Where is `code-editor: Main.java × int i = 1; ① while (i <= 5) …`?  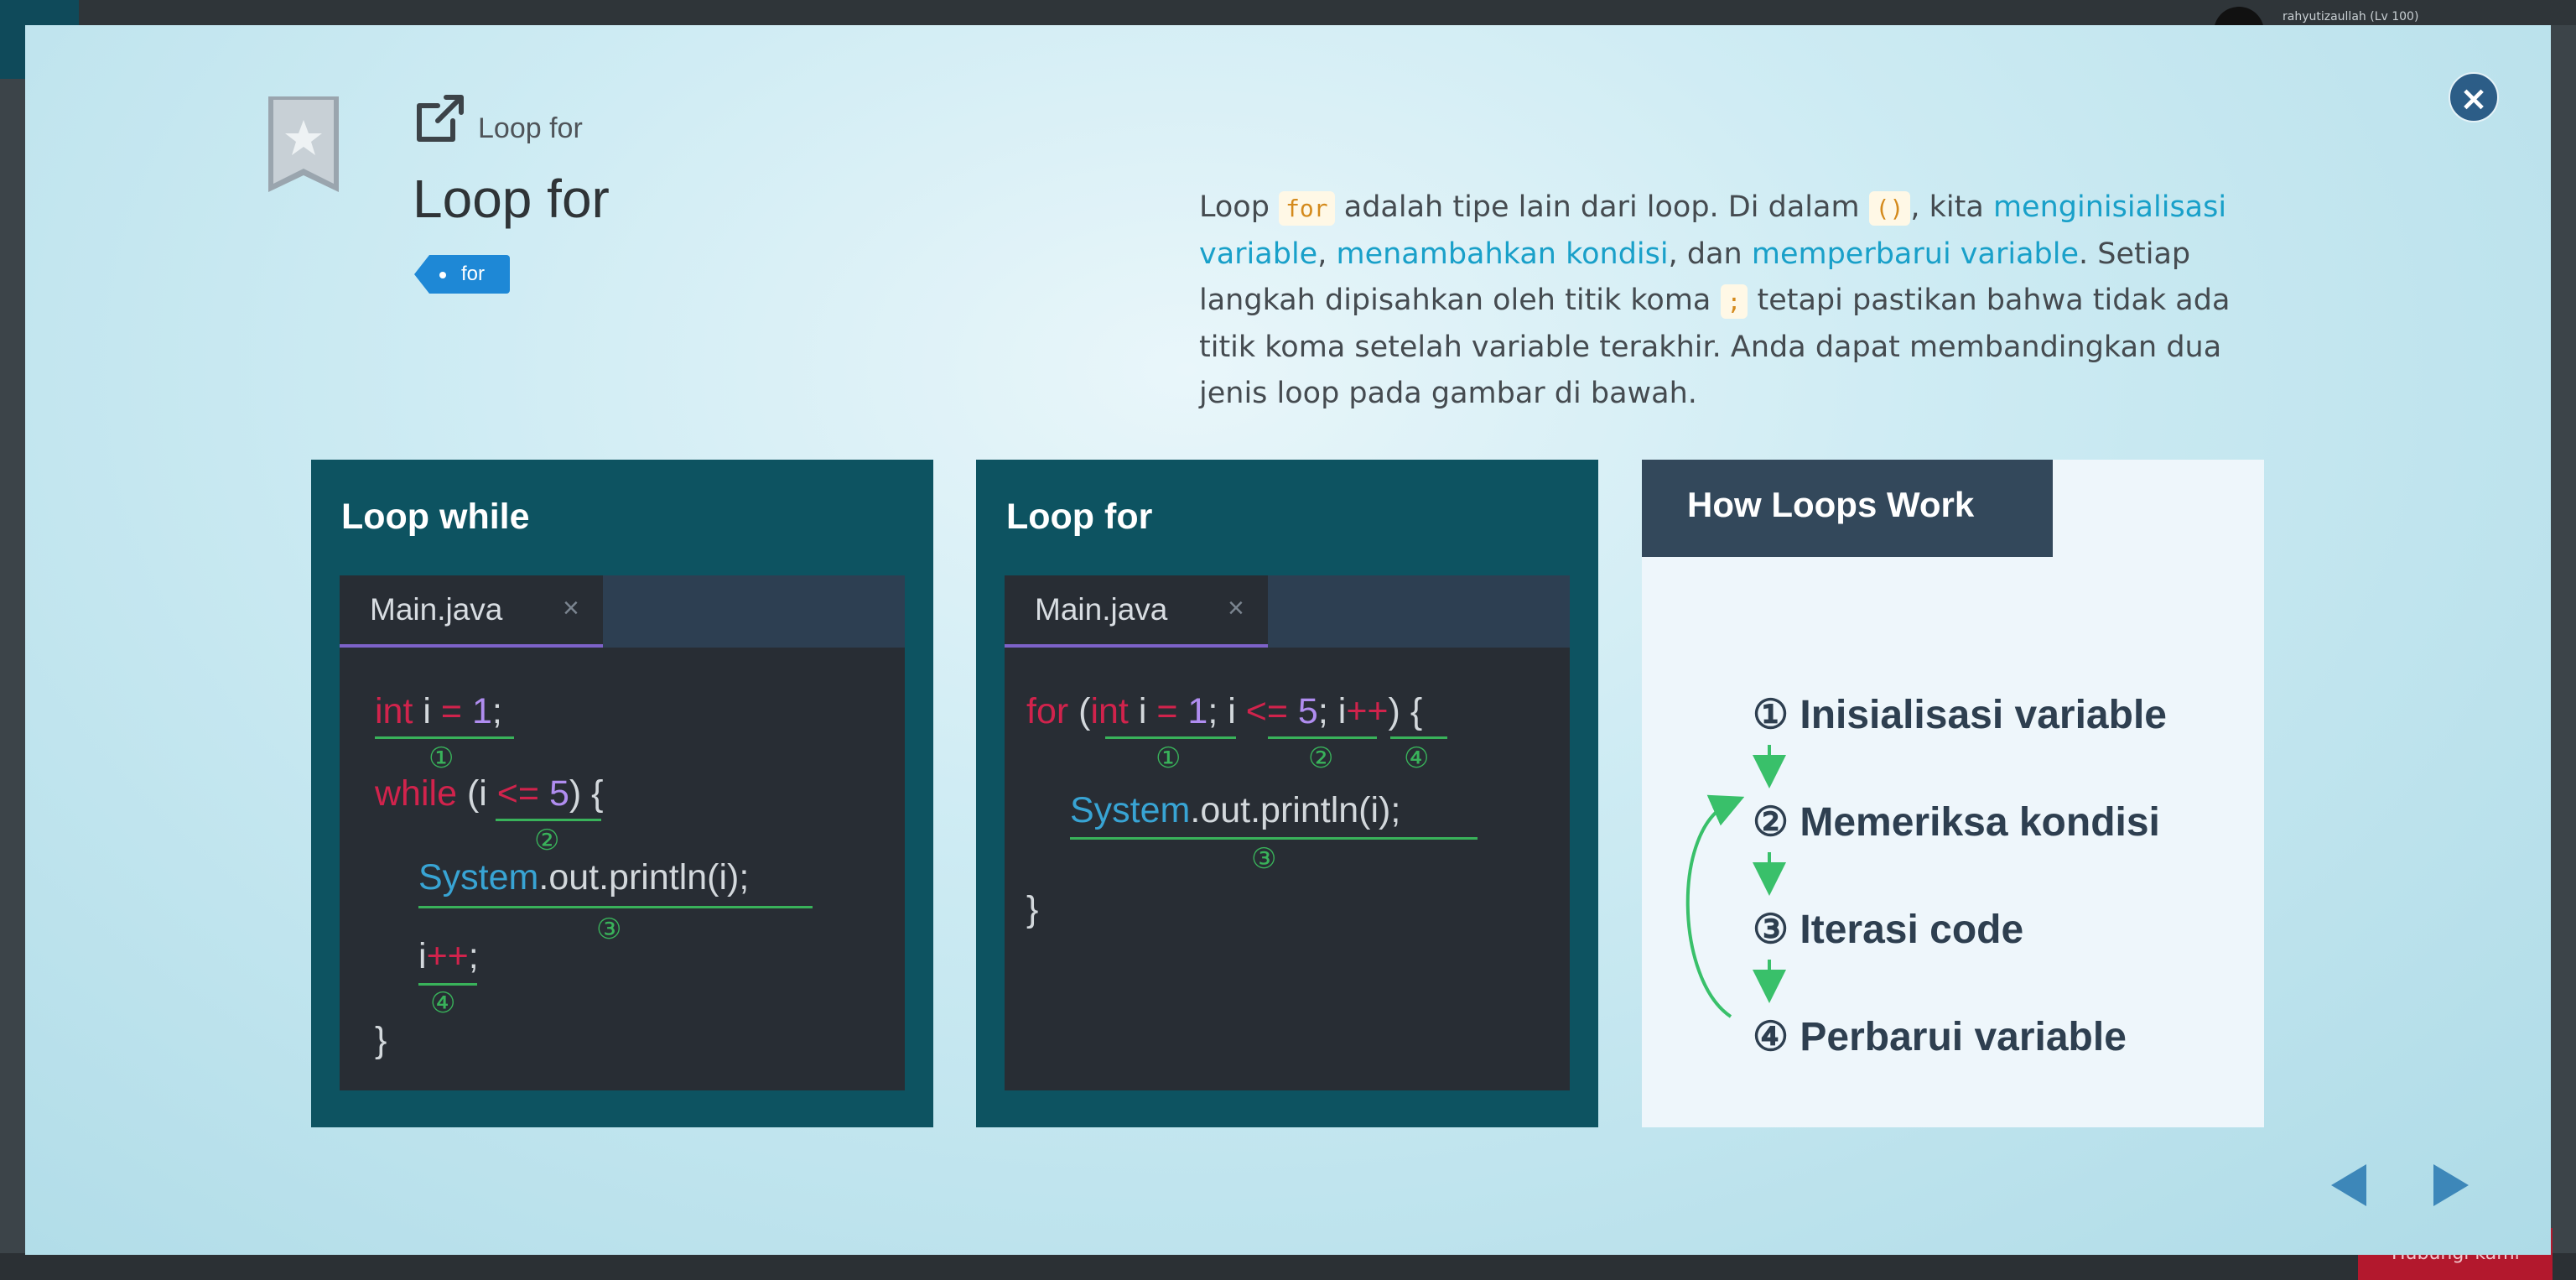
code-editor: Main.java × int i = 1; ① while (i <= 5) … is located at coordinates (622, 832).